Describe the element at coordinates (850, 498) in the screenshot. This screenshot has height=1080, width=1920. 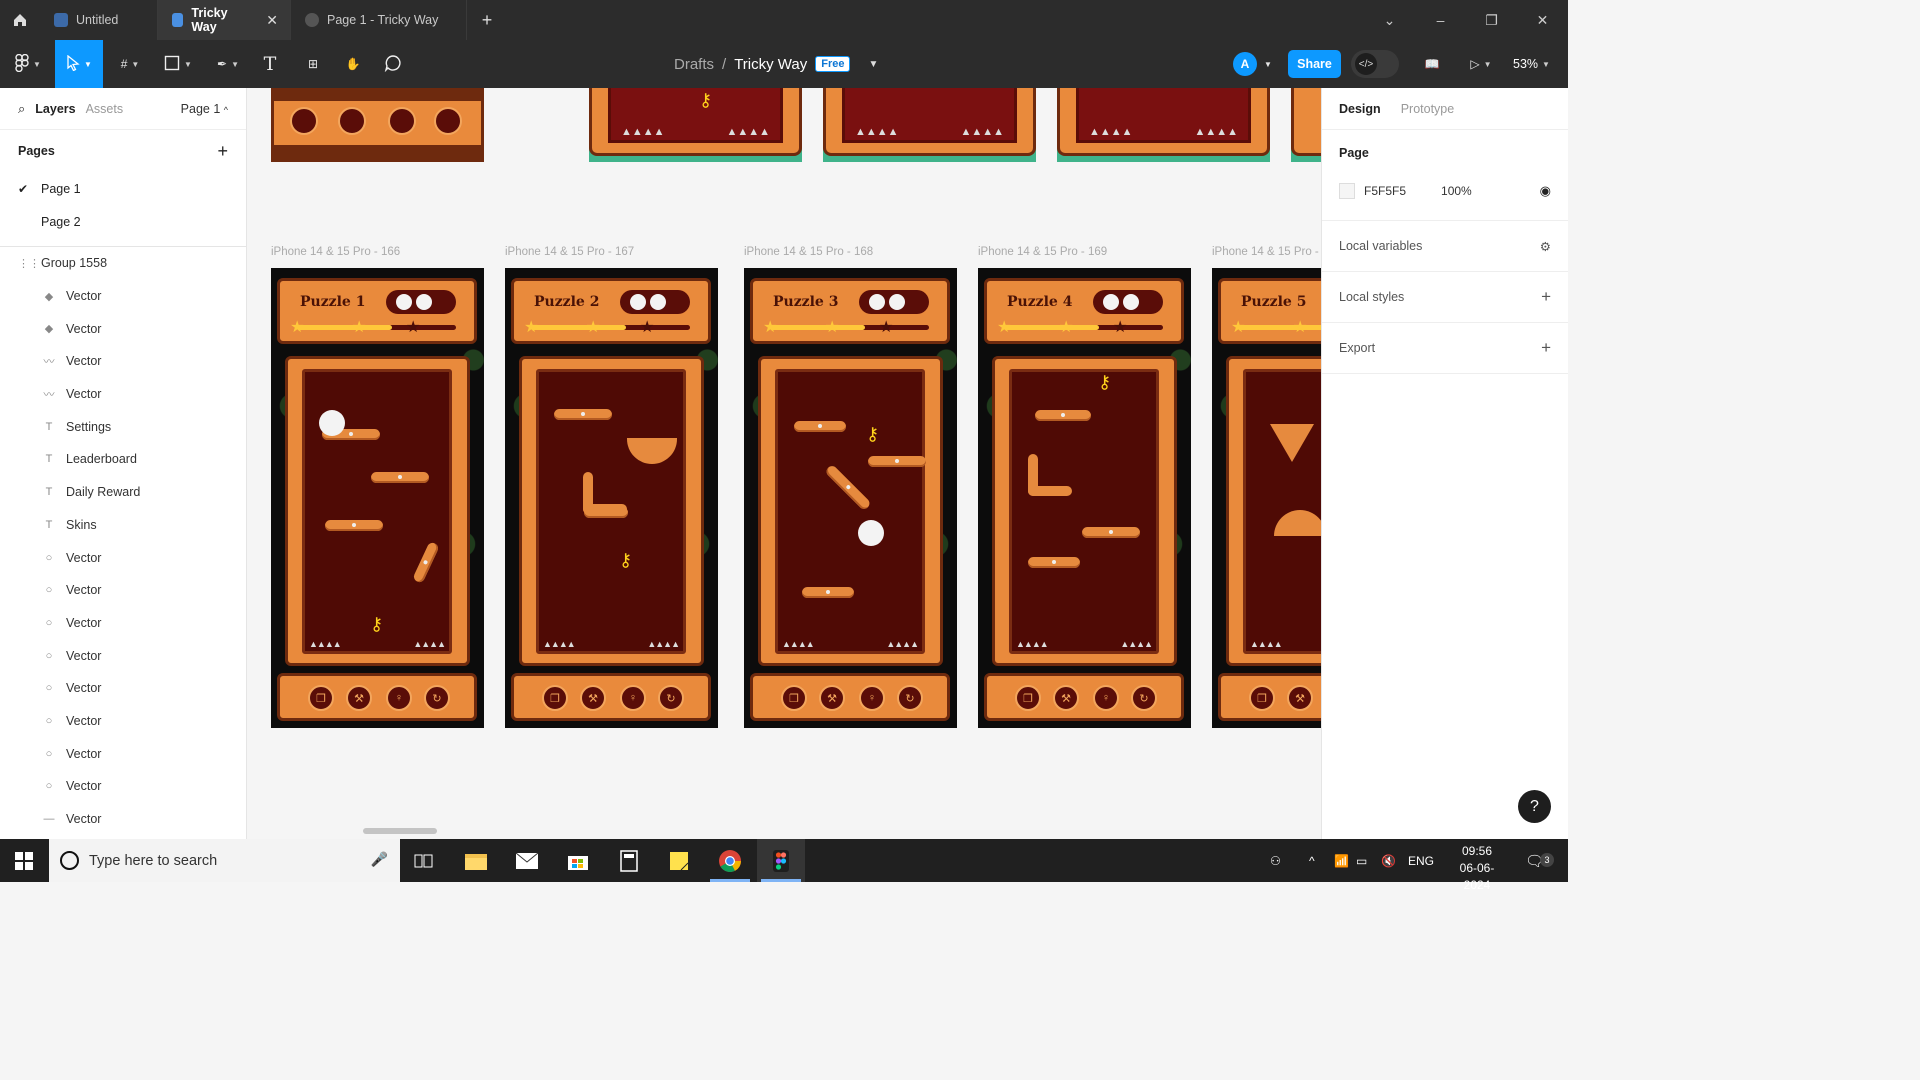
I see `puzzle-frame: Puzzle 3 ★ ★ ★ ⚷ ▲▲▲▲ ▲▲▲▲ ❐ ⚒ ♀ ↻` at that location.